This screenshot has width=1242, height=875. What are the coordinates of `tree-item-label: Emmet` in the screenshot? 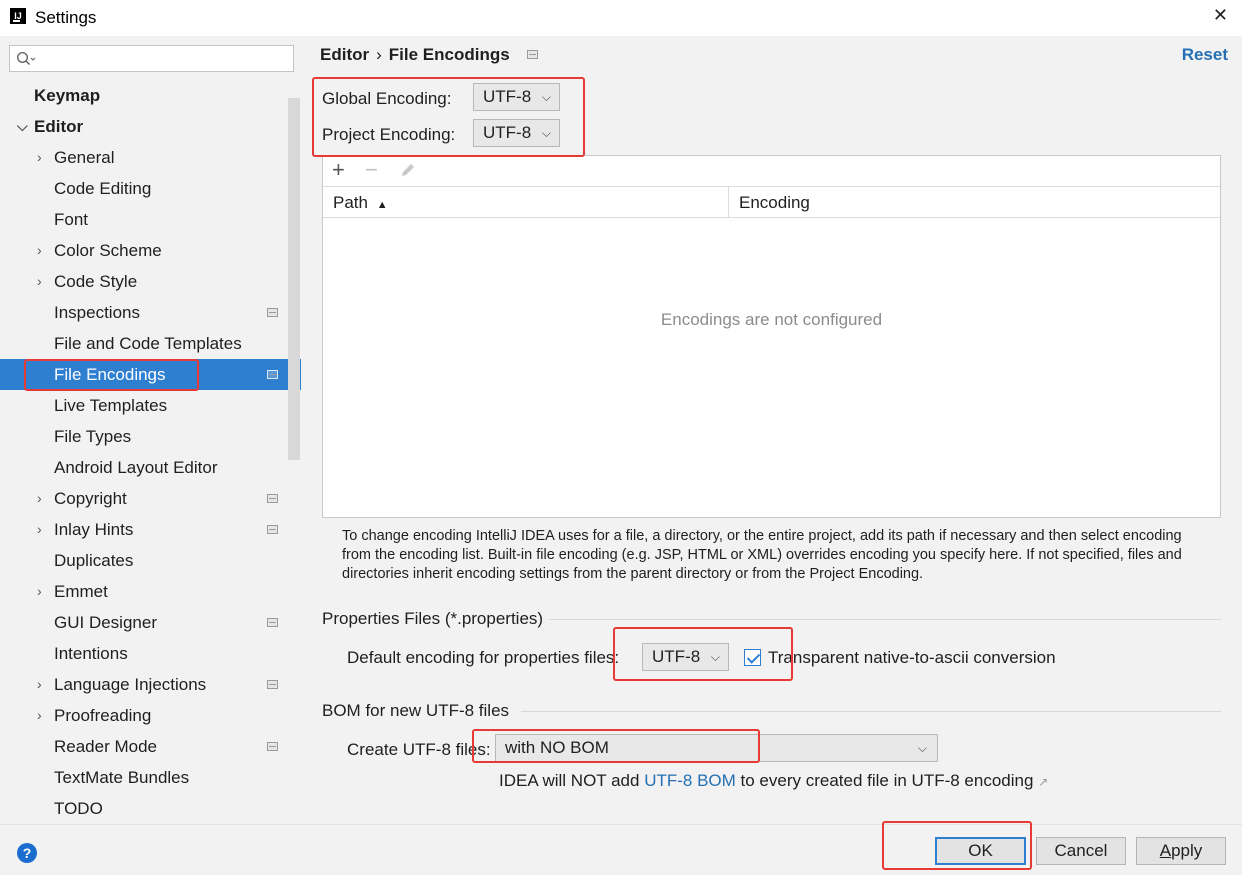 It's located at (81, 591).